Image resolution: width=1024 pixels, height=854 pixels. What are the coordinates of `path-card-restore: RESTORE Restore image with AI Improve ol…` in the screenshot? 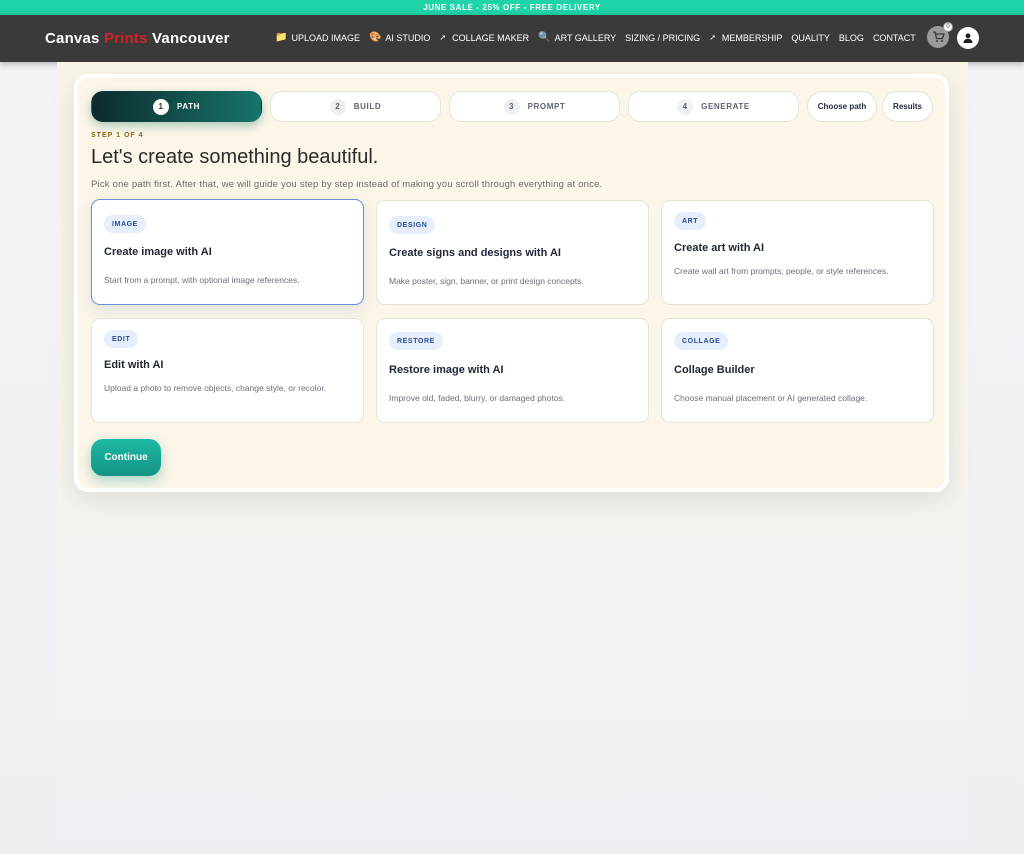 It's located at (512, 370).